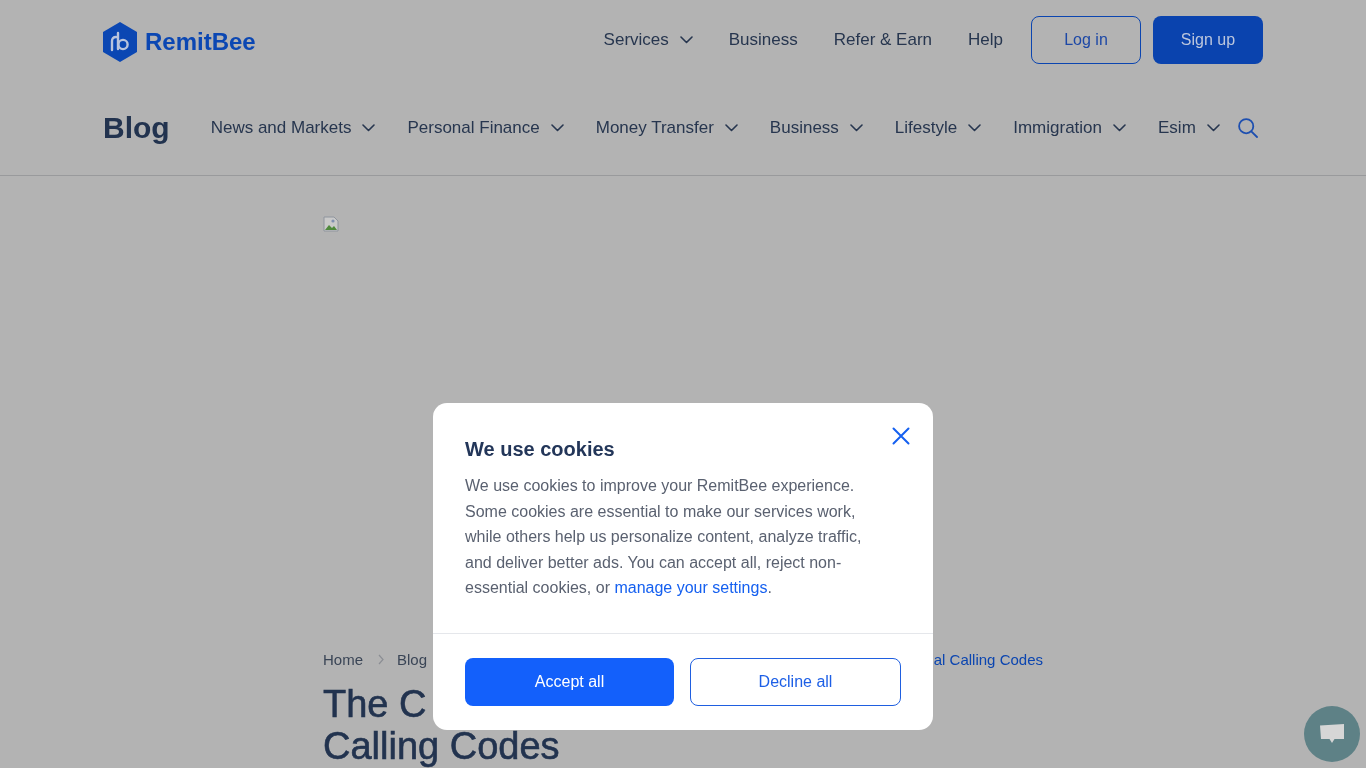 Image resolution: width=1366 pixels, height=768 pixels. Describe the element at coordinates (375, 704) in the screenshot. I see `article-title: The C` at that location.